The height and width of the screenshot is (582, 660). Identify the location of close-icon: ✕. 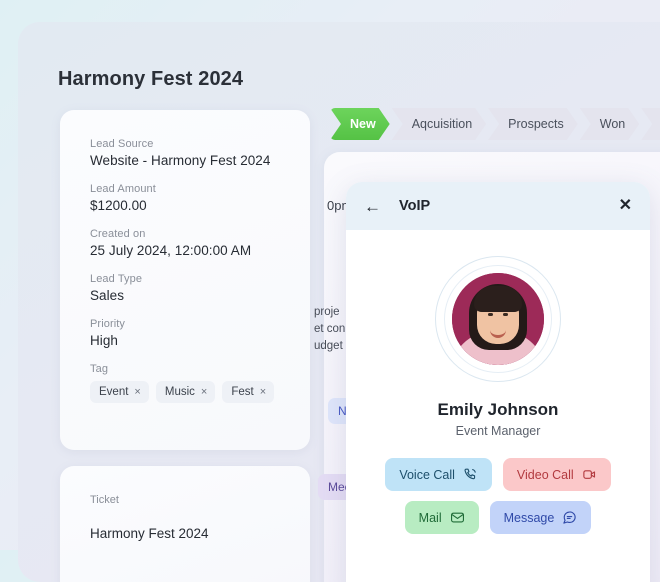
(625, 206).